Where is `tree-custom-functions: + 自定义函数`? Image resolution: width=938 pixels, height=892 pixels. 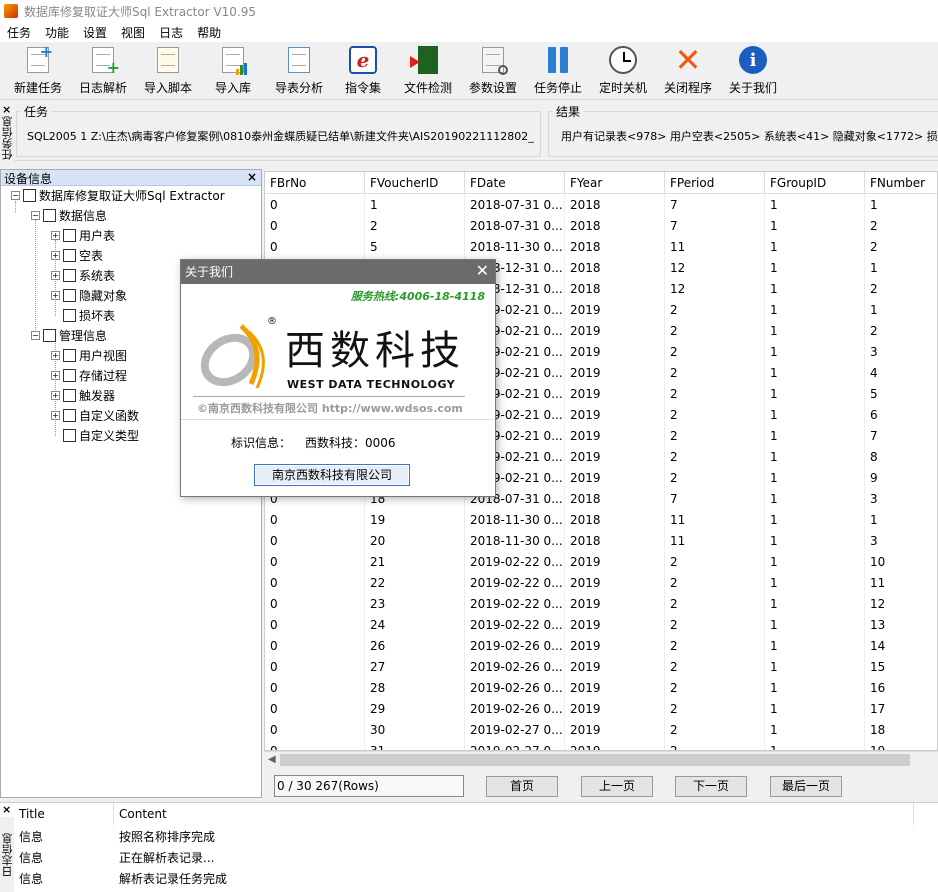 tree-custom-functions: + 自定义函数 is located at coordinates (95, 415).